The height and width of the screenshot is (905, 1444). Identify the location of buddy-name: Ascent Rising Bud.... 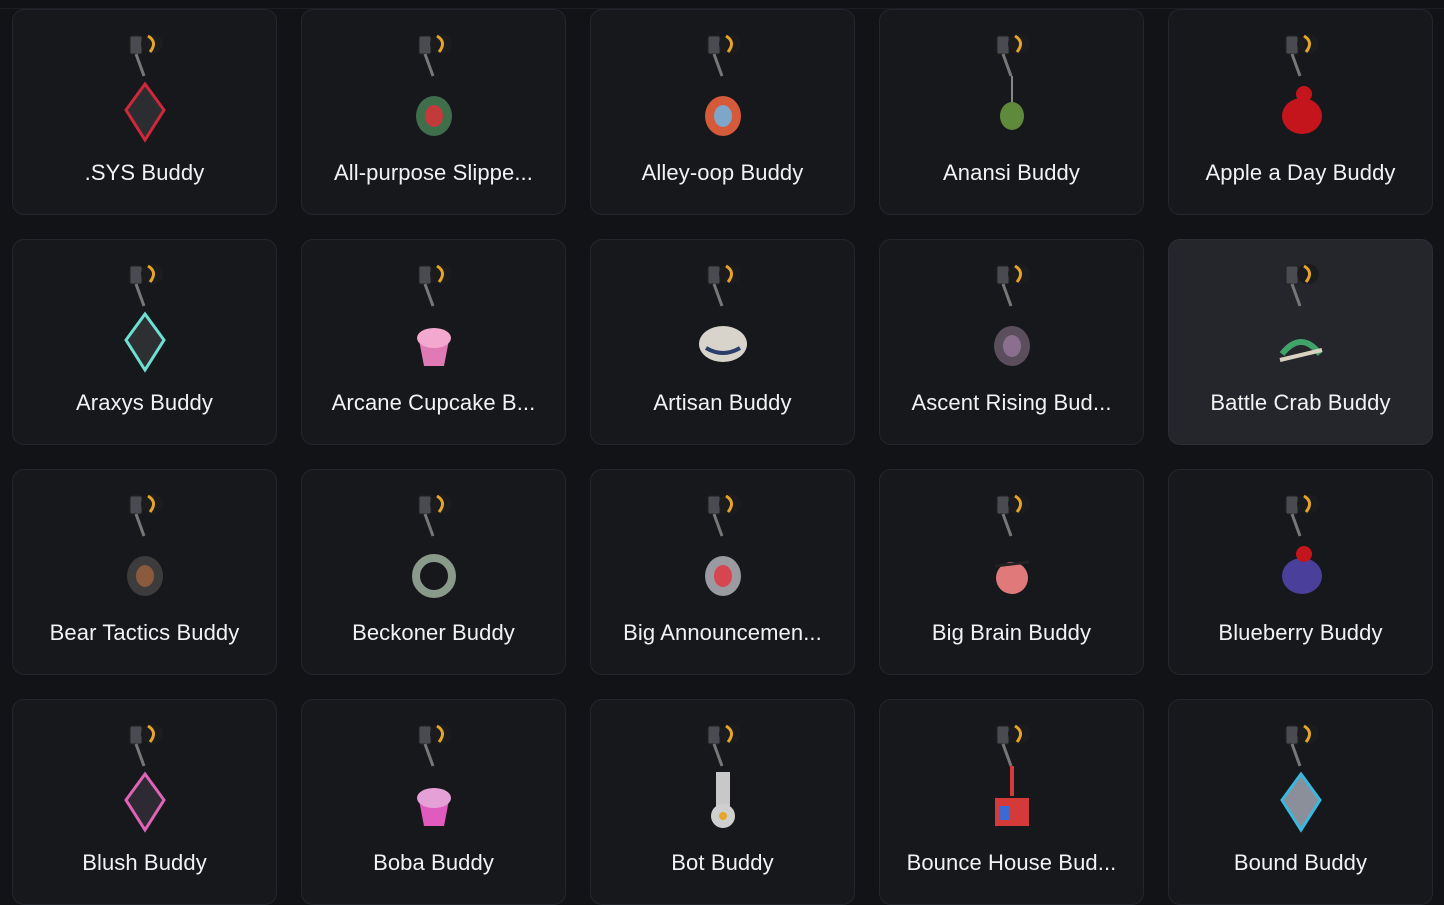
(1011, 402).